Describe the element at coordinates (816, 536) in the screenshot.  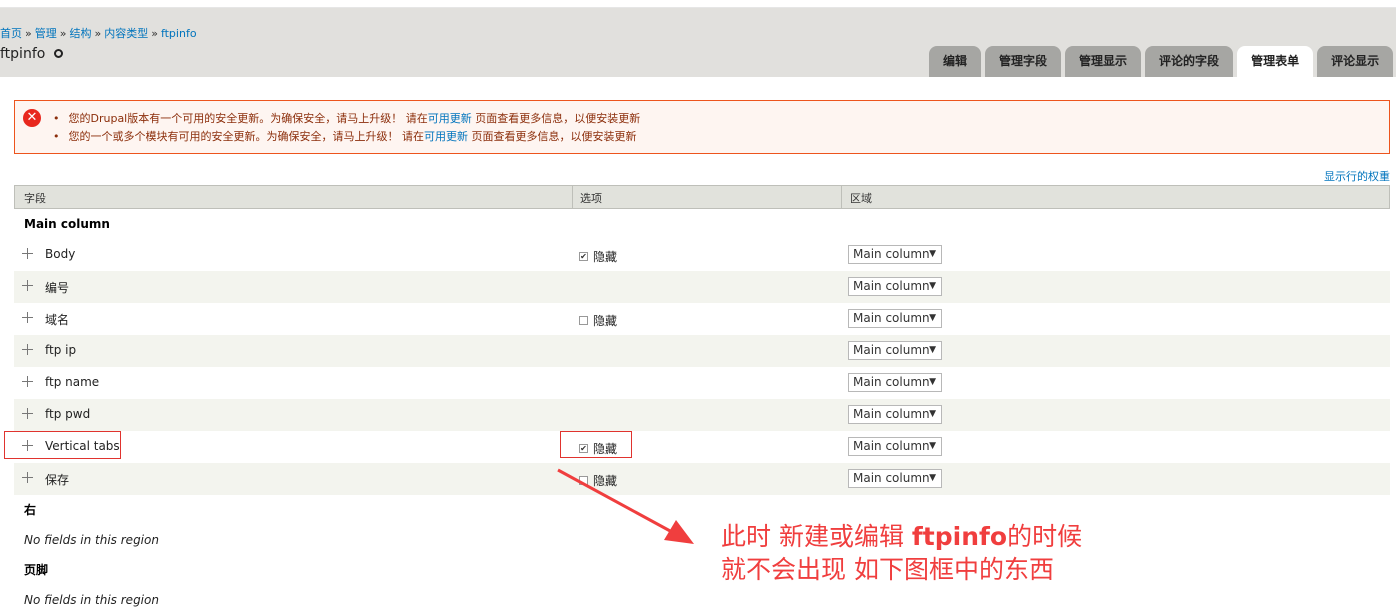
I see `annotation-segment: 此时 新建或编辑` at that location.